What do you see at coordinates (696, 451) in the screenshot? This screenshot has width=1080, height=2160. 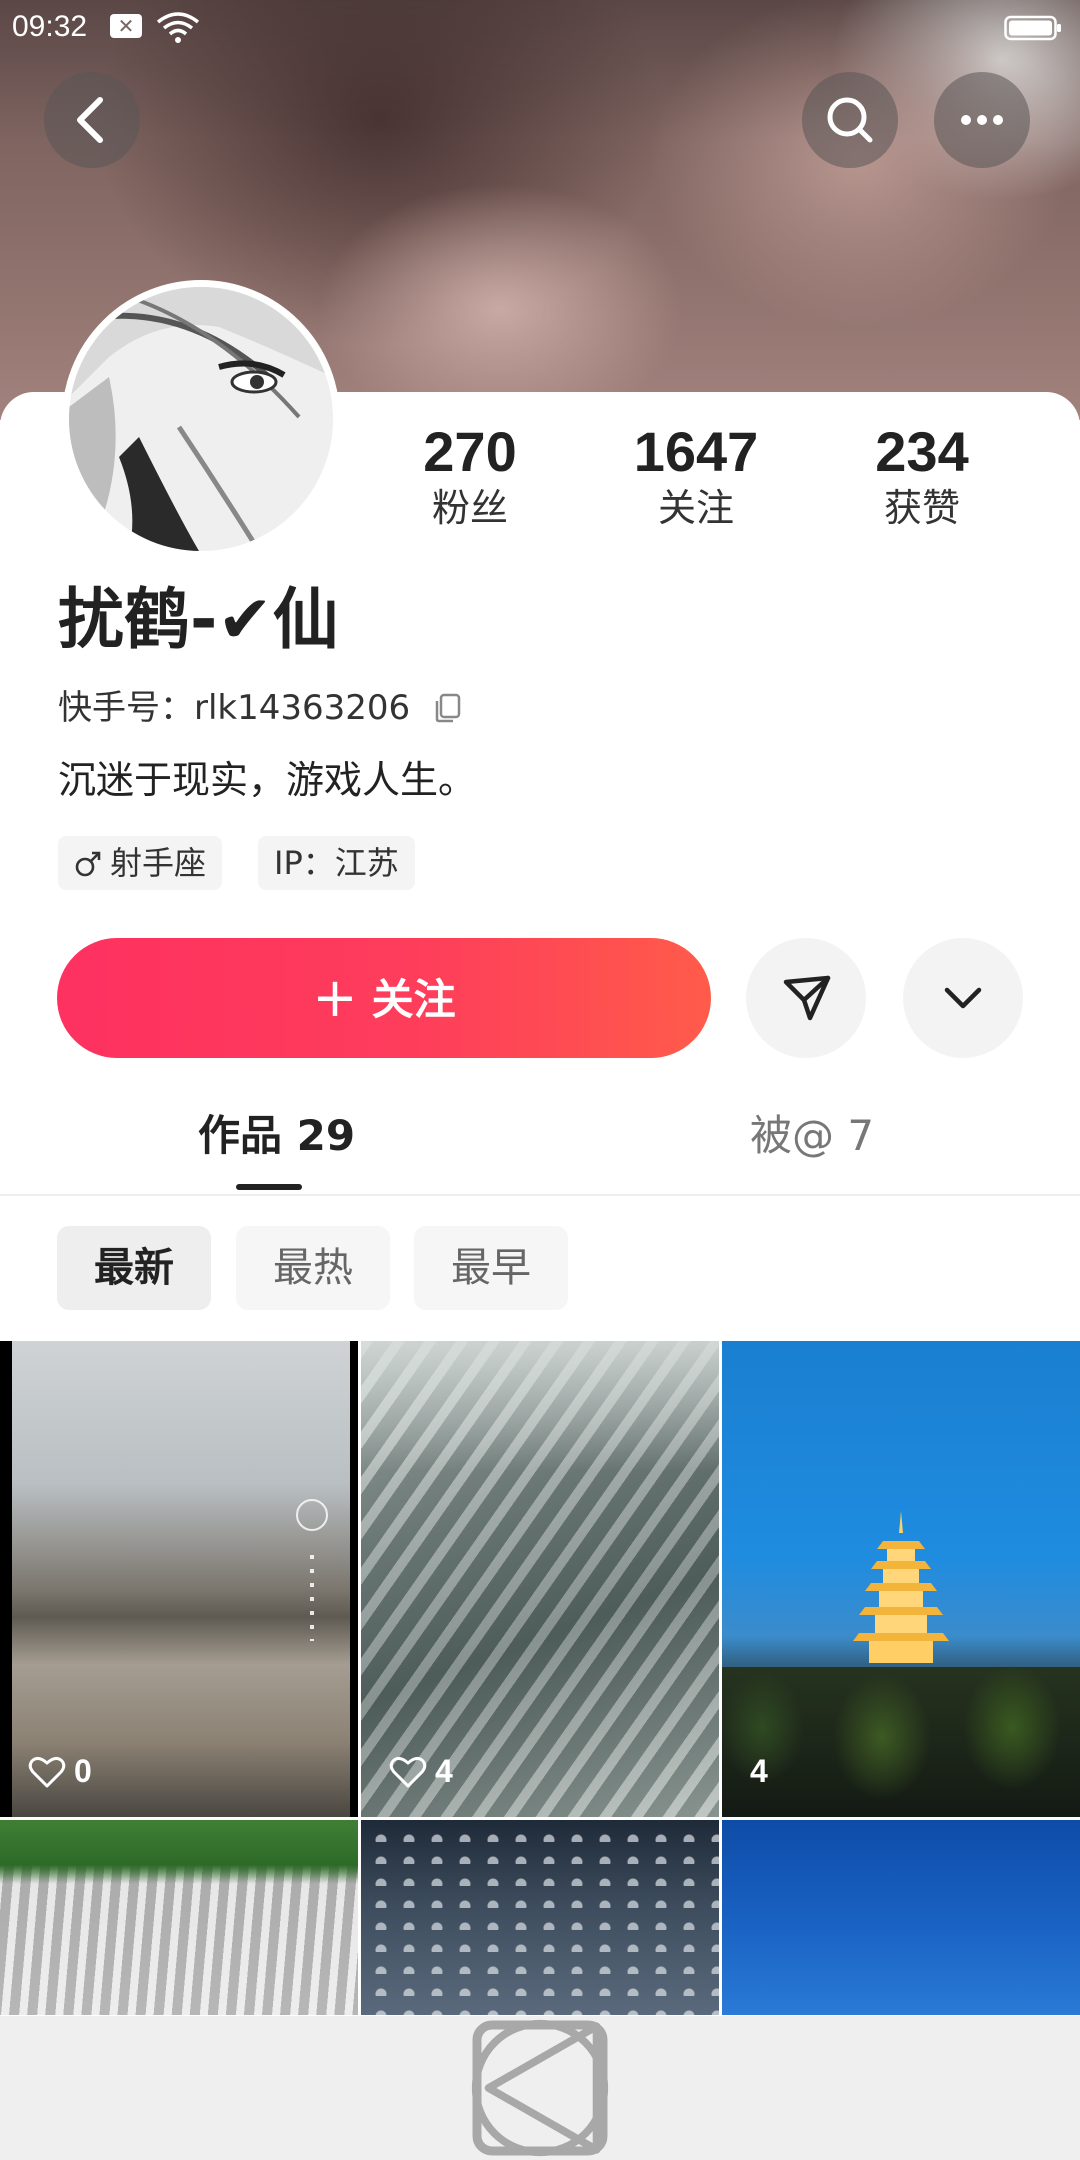 I see `stat-value: 1647` at bounding box center [696, 451].